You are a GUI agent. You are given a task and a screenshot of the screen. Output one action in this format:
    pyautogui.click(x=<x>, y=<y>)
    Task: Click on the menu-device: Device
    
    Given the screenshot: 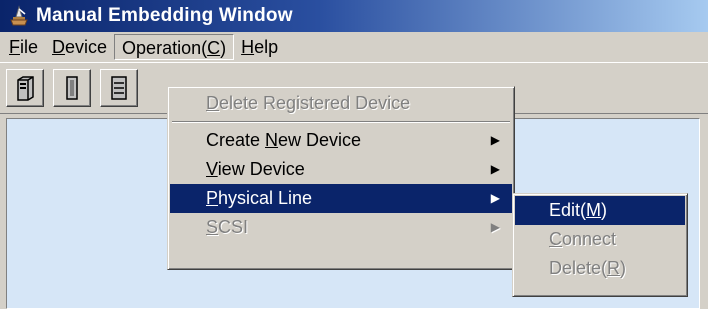 What is the action you would take?
    pyautogui.click(x=79, y=47)
    